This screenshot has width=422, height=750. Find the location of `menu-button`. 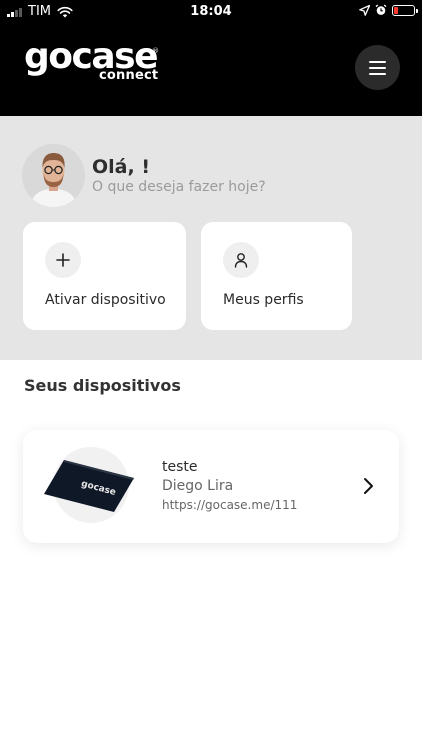

menu-button is located at coordinates (377, 67).